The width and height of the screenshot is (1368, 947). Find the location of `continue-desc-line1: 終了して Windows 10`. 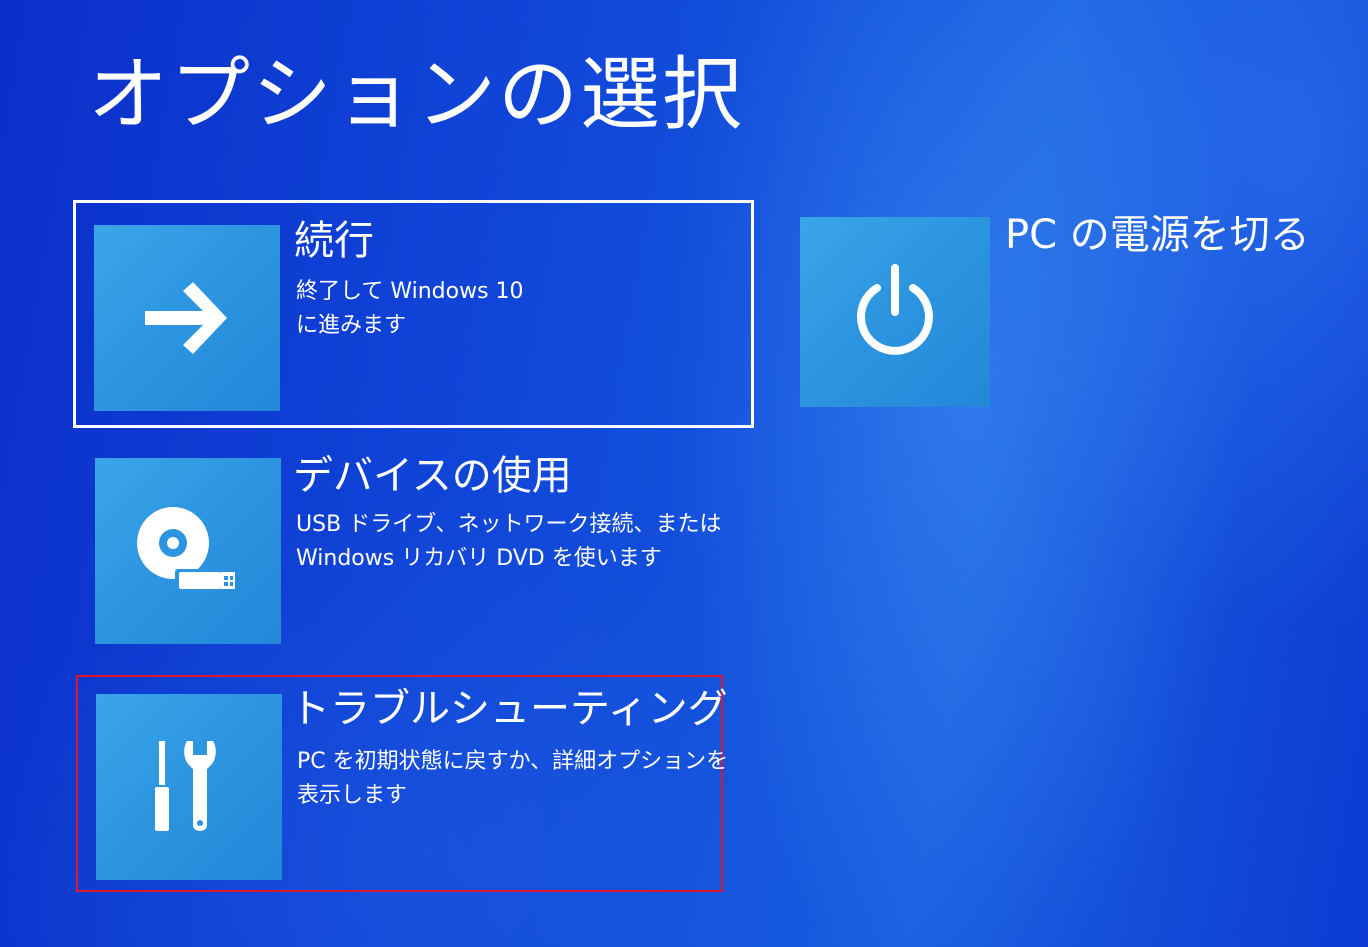

continue-desc-line1: 終了して Windows 10 is located at coordinates (410, 291).